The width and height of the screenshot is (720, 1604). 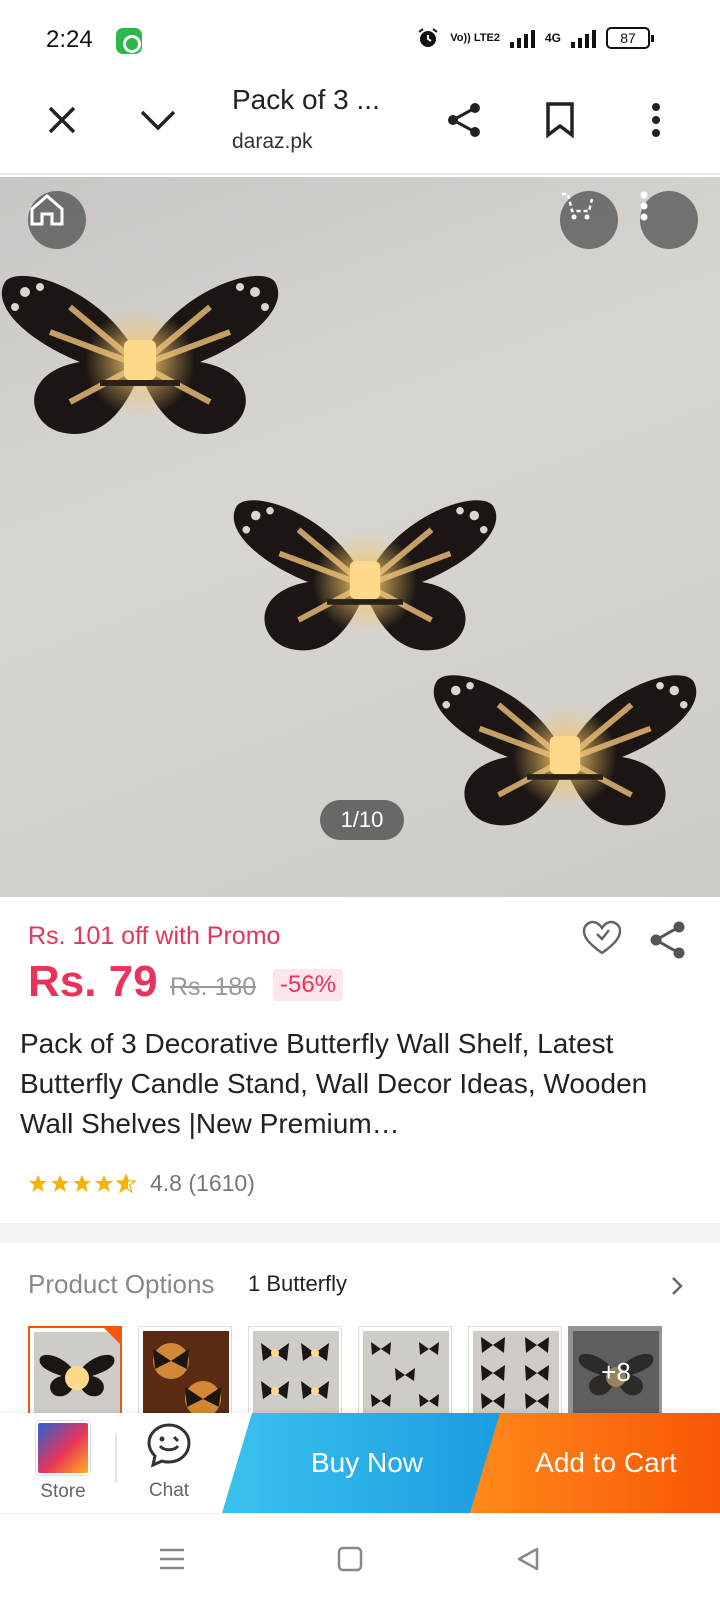 What do you see at coordinates (202, 1183) in the screenshot?
I see `rating-text: 4.8 (1610)` at bounding box center [202, 1183].